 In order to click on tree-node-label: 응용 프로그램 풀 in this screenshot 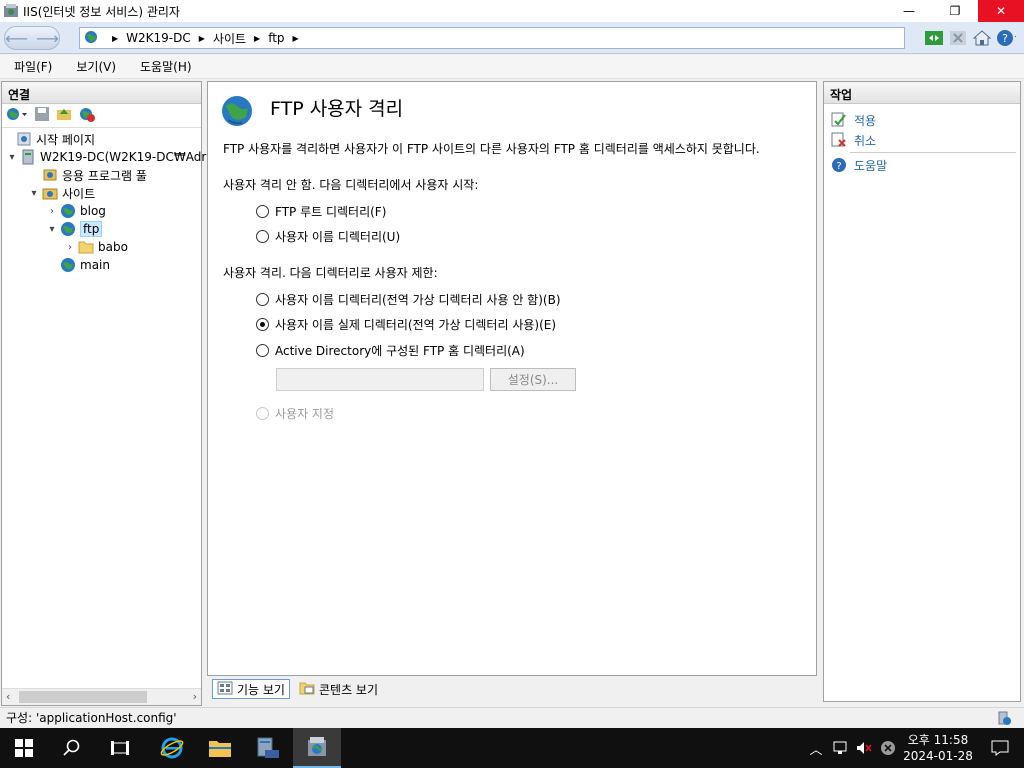, I will do `click(104, 175)`.